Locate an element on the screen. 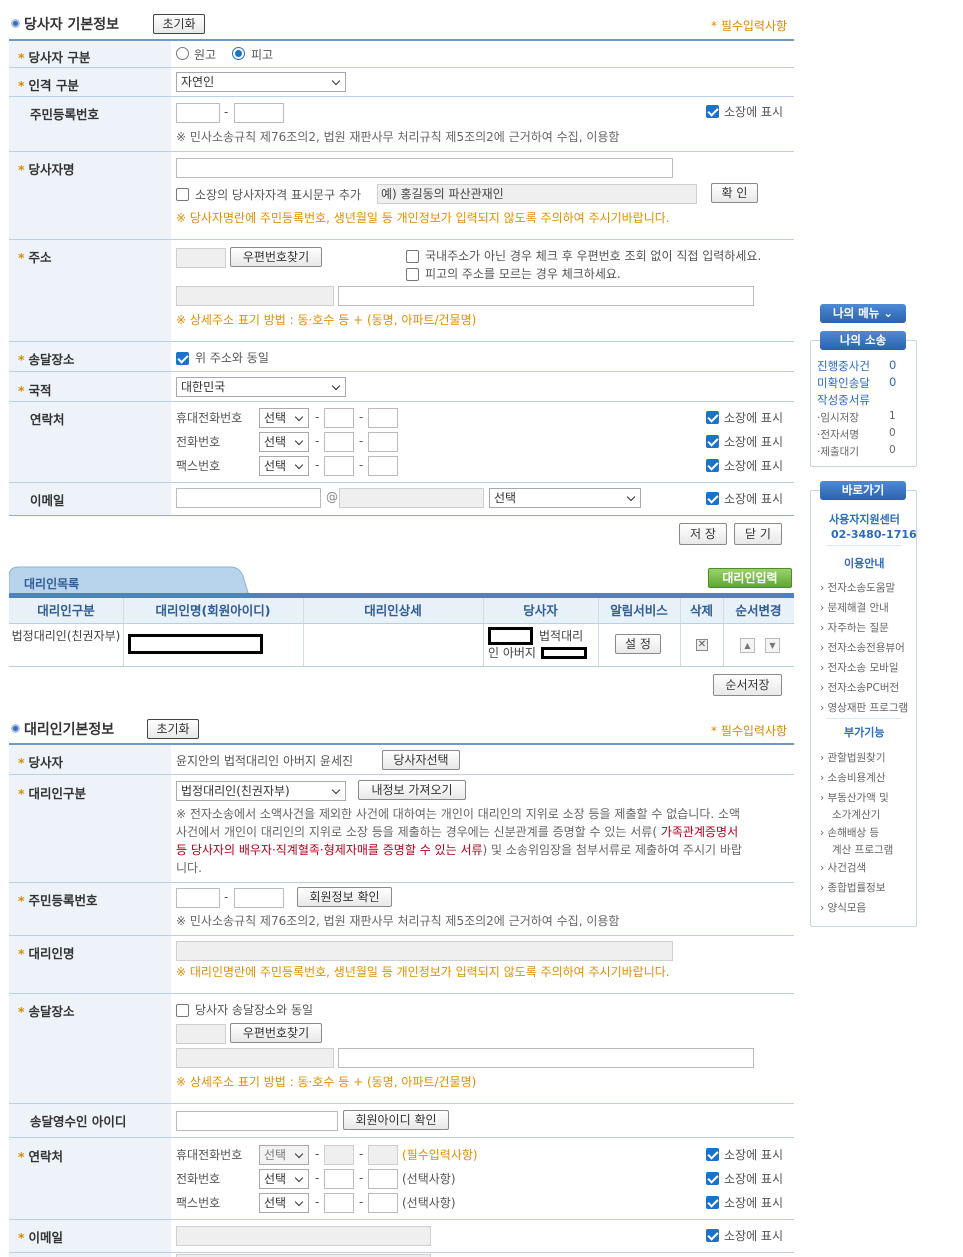  confirm-button: 확 인 is located at coordinates (734, 193).